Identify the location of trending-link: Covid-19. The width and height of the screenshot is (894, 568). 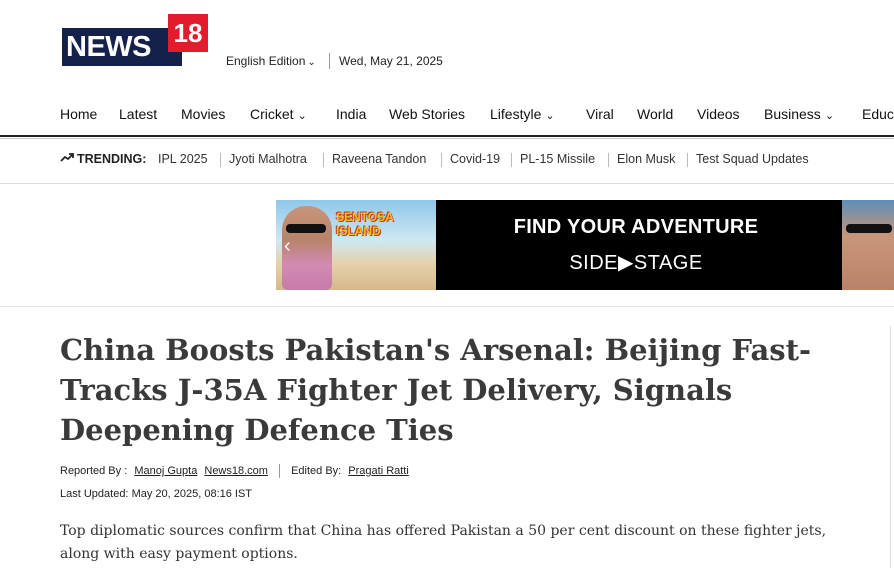
(475, 159).